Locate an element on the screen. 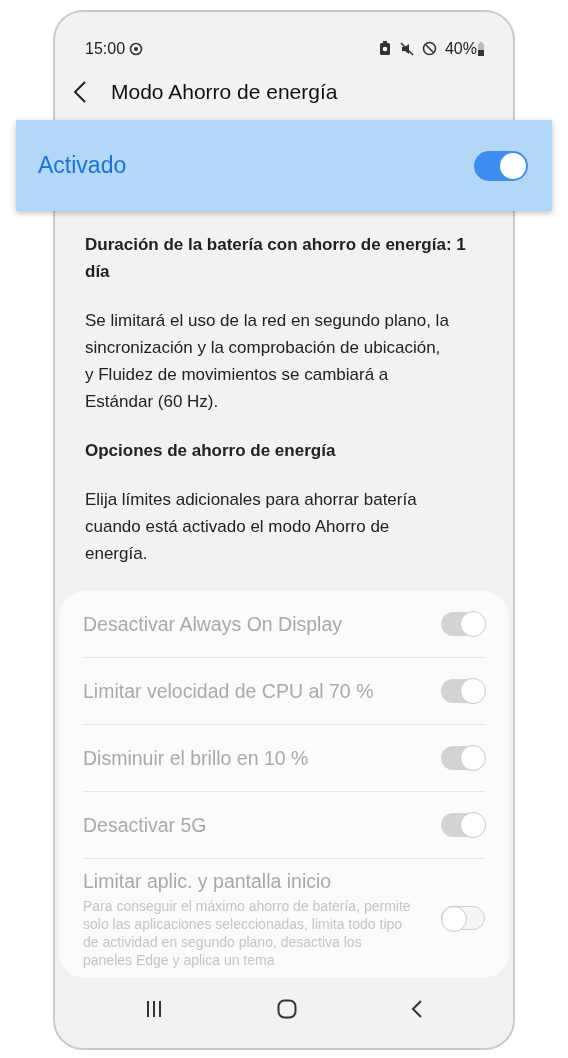  section-heading: Opciones de ahorro de energía is located at coordinates (211, 451).